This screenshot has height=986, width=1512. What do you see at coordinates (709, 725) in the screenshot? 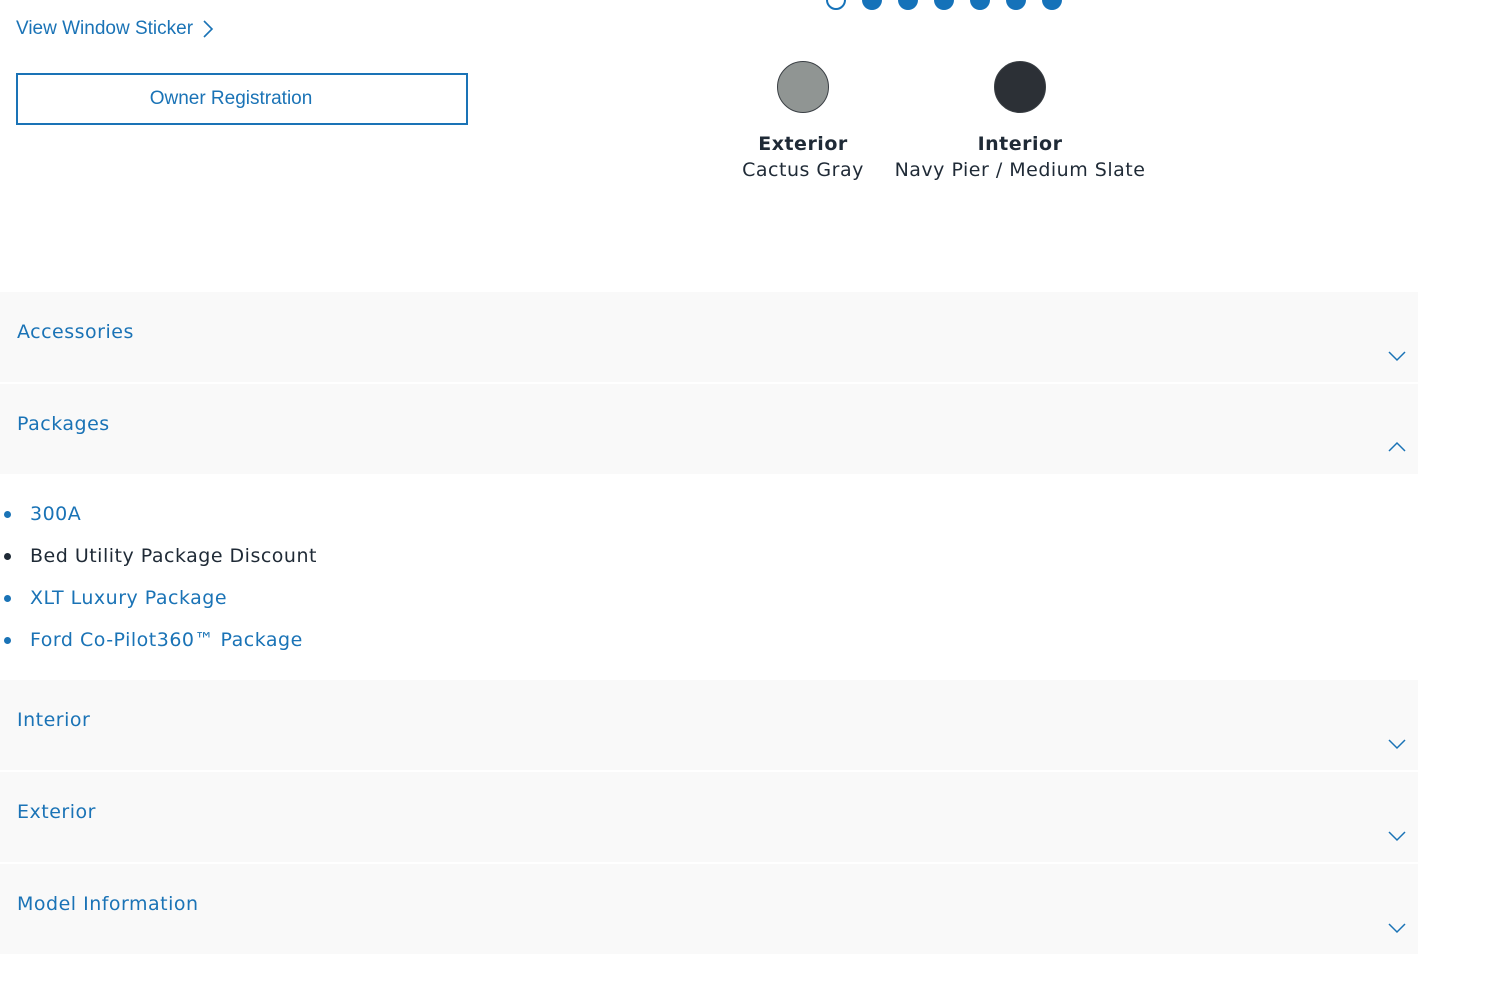
I see `accordion-interior: Interior` at bounding box center [709, 725].